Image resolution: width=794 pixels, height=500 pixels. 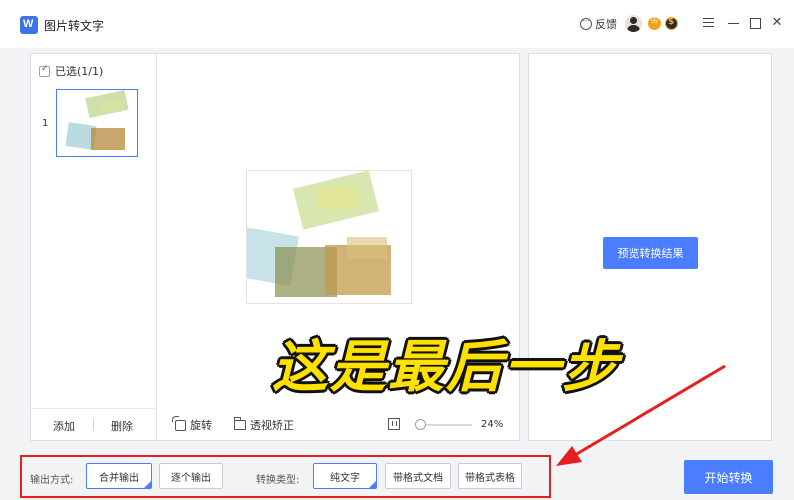 I want to click on output-mode-label: 输出方式:, so click(x=52, y=480).